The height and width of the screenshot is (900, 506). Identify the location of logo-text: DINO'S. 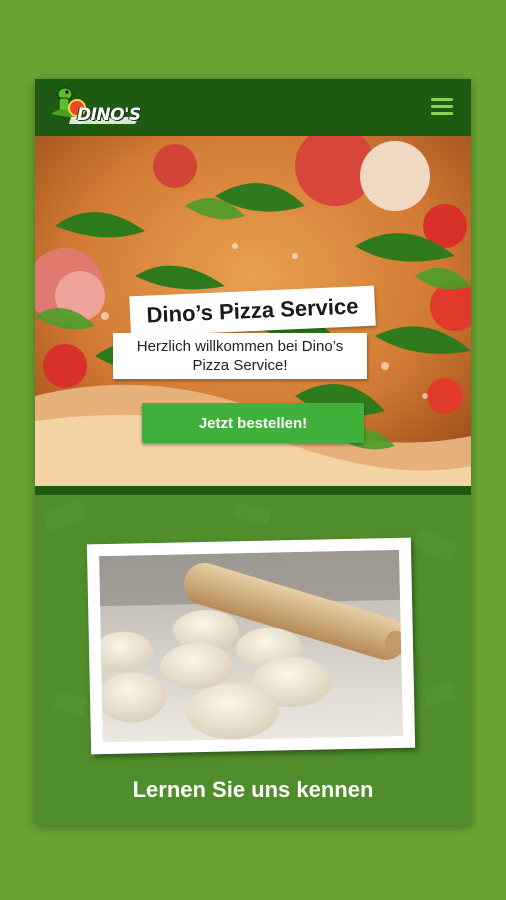
(109, 115).